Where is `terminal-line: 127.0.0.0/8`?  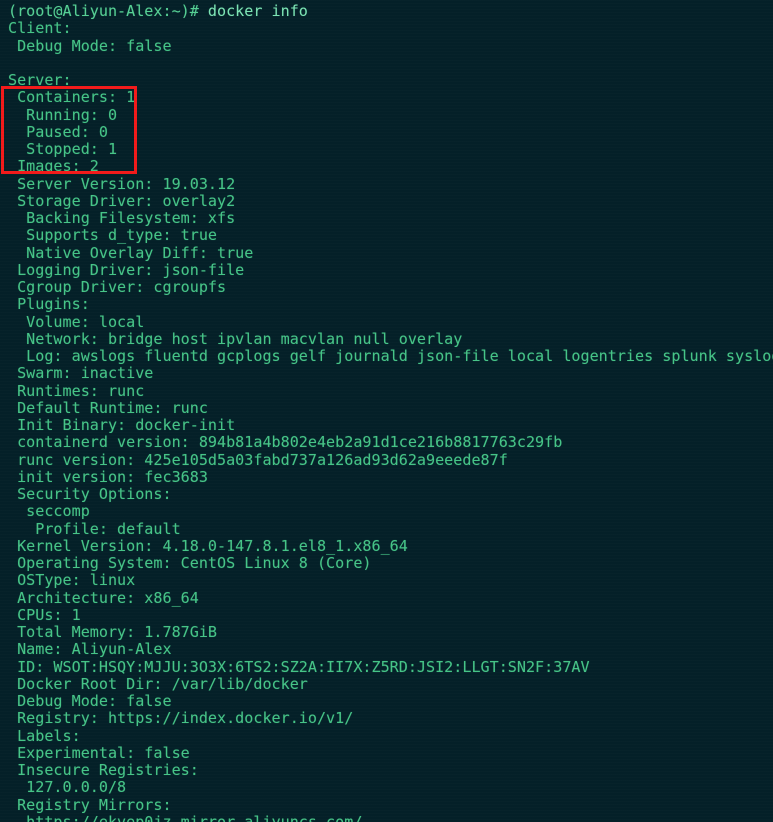
terminal-line: 127.0.0.0/8 is located at coordinates (67, 787).